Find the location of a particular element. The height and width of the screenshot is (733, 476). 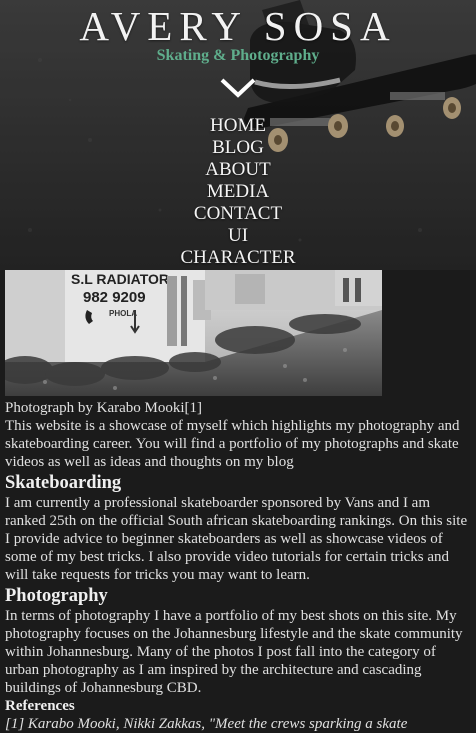

nav-item-blog: BLOG is located at coordinates (238, 148).